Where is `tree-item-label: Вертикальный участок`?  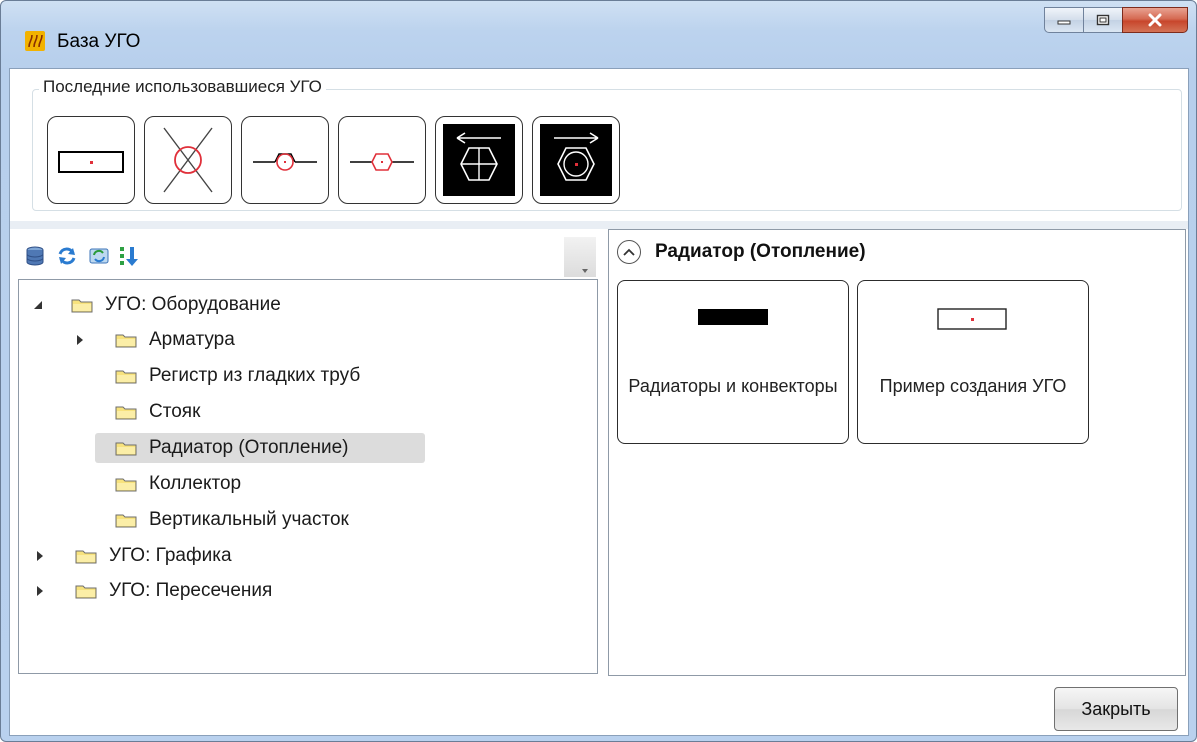 tree-item-label: Вертикальный участок is located at coordinates (249, 519).